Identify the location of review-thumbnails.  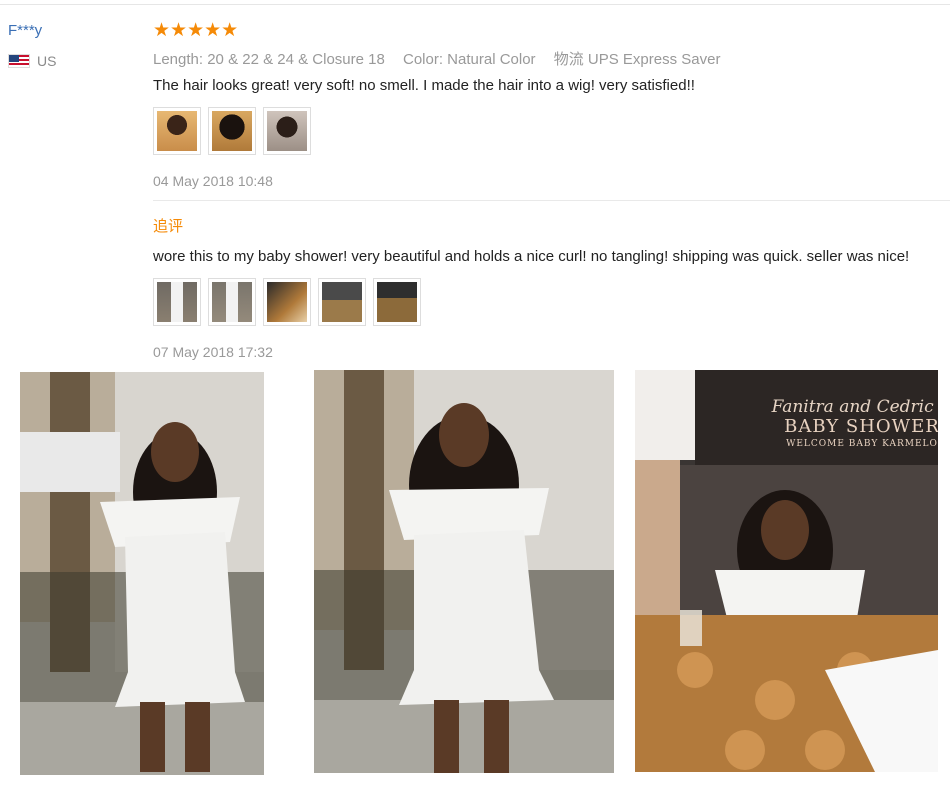
(232, 131).